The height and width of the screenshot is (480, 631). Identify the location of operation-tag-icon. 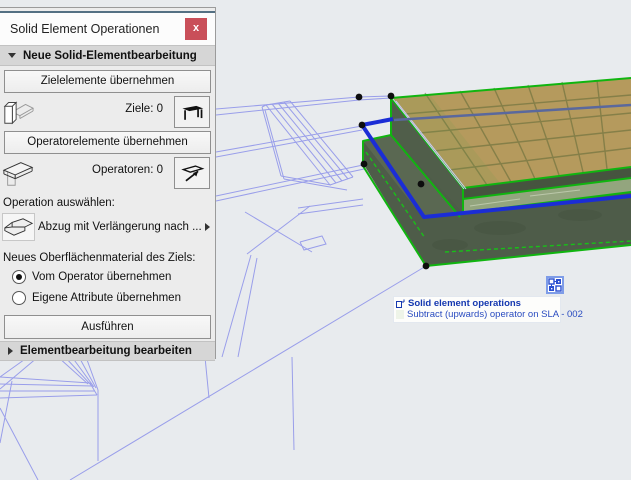
(400, 303).